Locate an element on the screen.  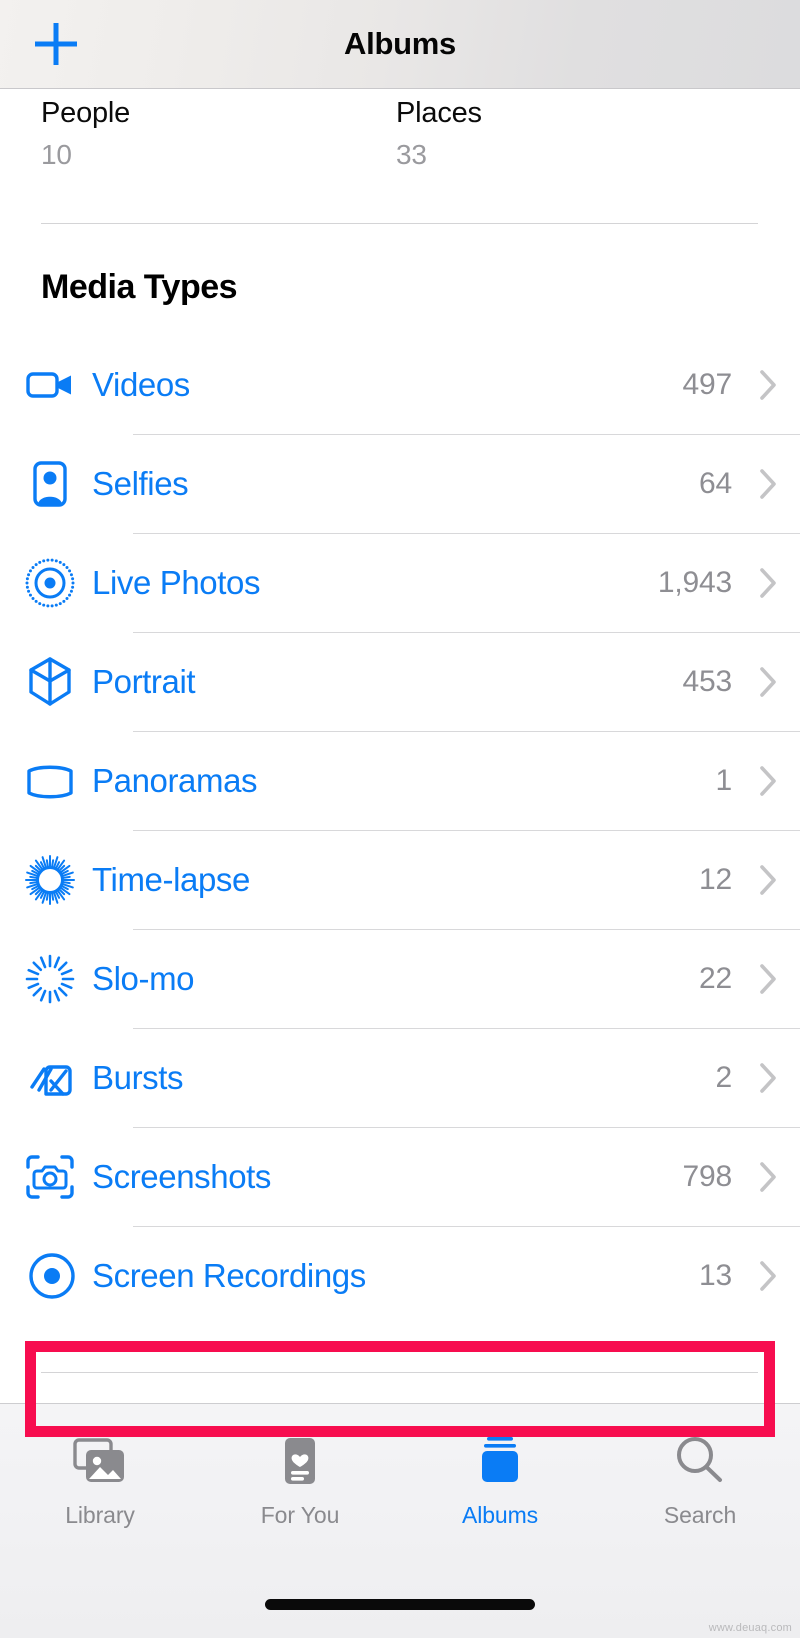
media-type-label: Selfies is located at coordinates (140, 483).